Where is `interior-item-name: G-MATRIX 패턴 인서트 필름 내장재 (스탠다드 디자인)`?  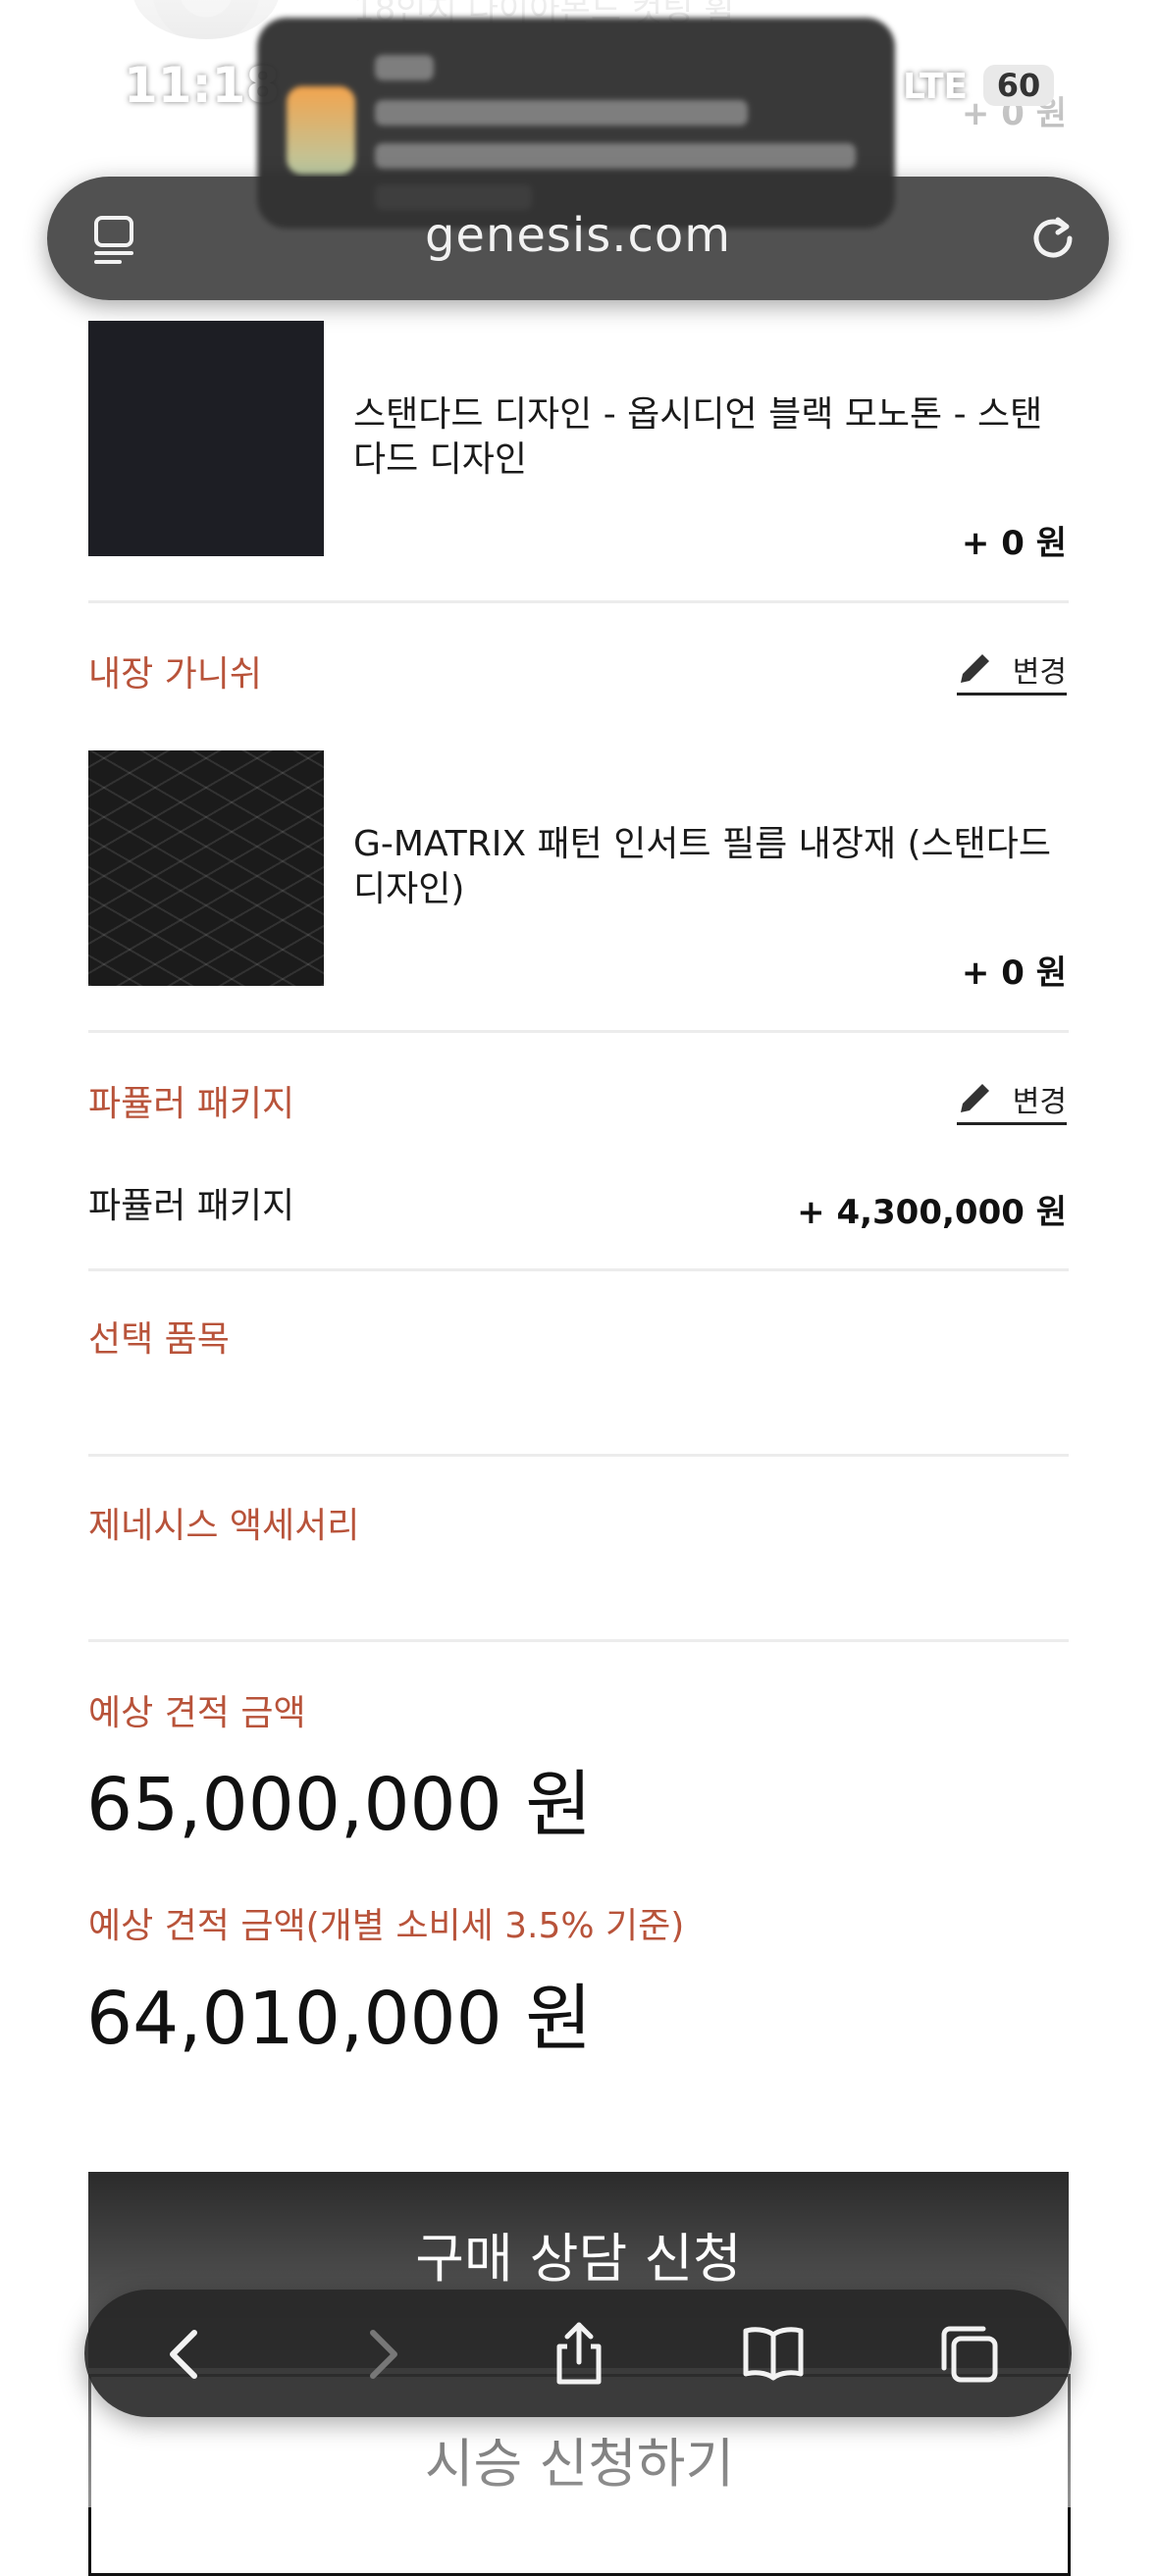 interior-item-name: G-MATRIX 패턴 인서트 필름 내장재 (스탠다드 디자인) is located at coordinates (703, 866).